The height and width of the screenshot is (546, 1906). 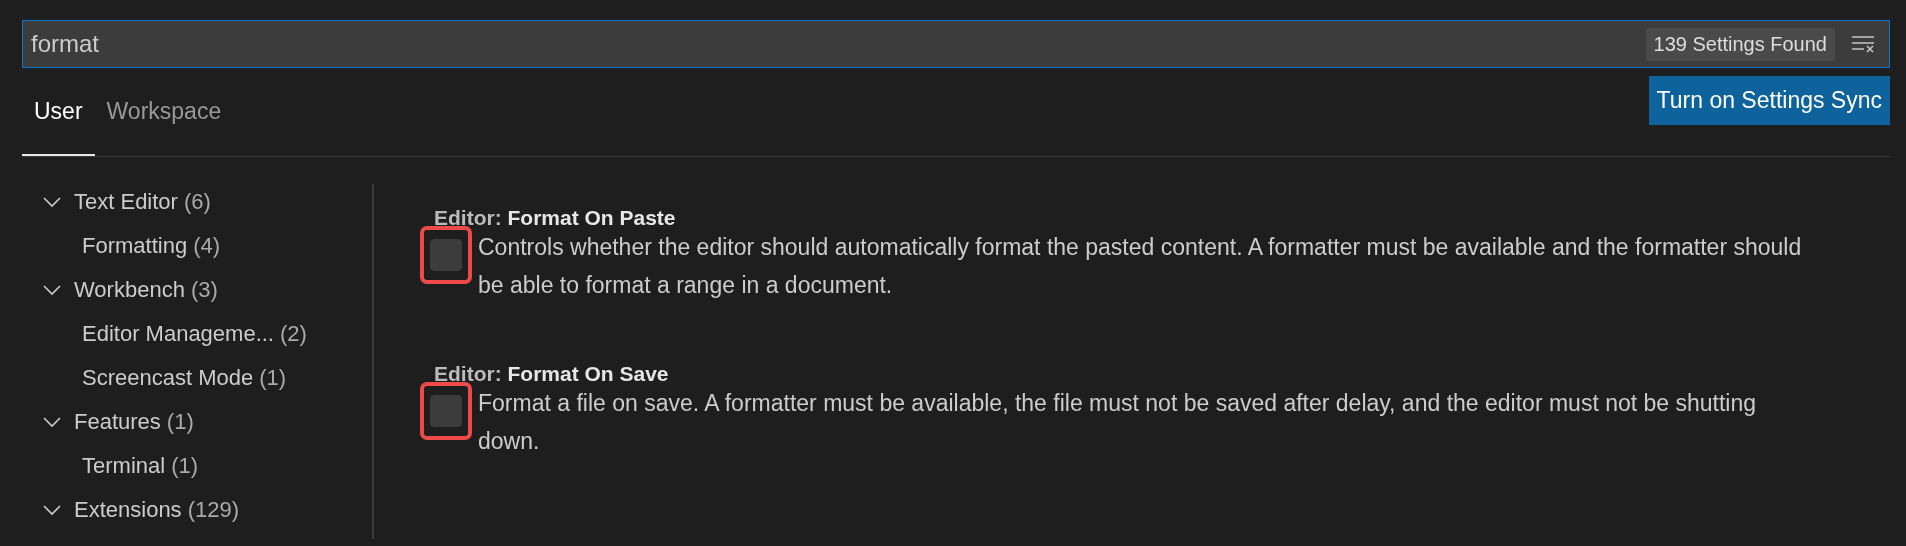 I want to click on tree-label: Extensions, so click(x=128, y=510).